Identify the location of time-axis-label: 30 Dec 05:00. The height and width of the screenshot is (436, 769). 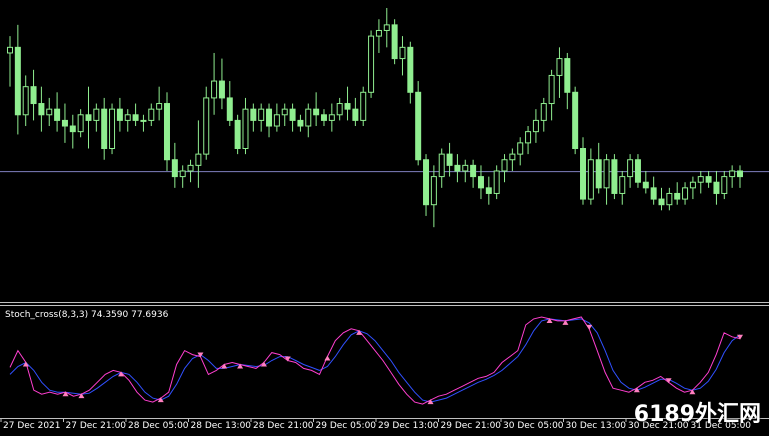
(533, 426).